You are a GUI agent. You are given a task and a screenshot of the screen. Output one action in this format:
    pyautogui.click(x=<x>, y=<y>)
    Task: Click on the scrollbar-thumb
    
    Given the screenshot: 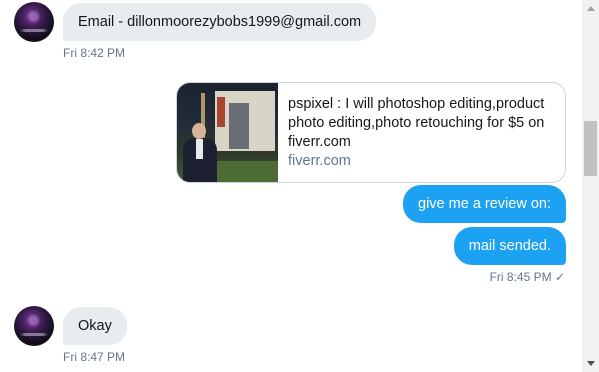 What is the action you would take?
    pyautogui.click(x=590, y=148)
    